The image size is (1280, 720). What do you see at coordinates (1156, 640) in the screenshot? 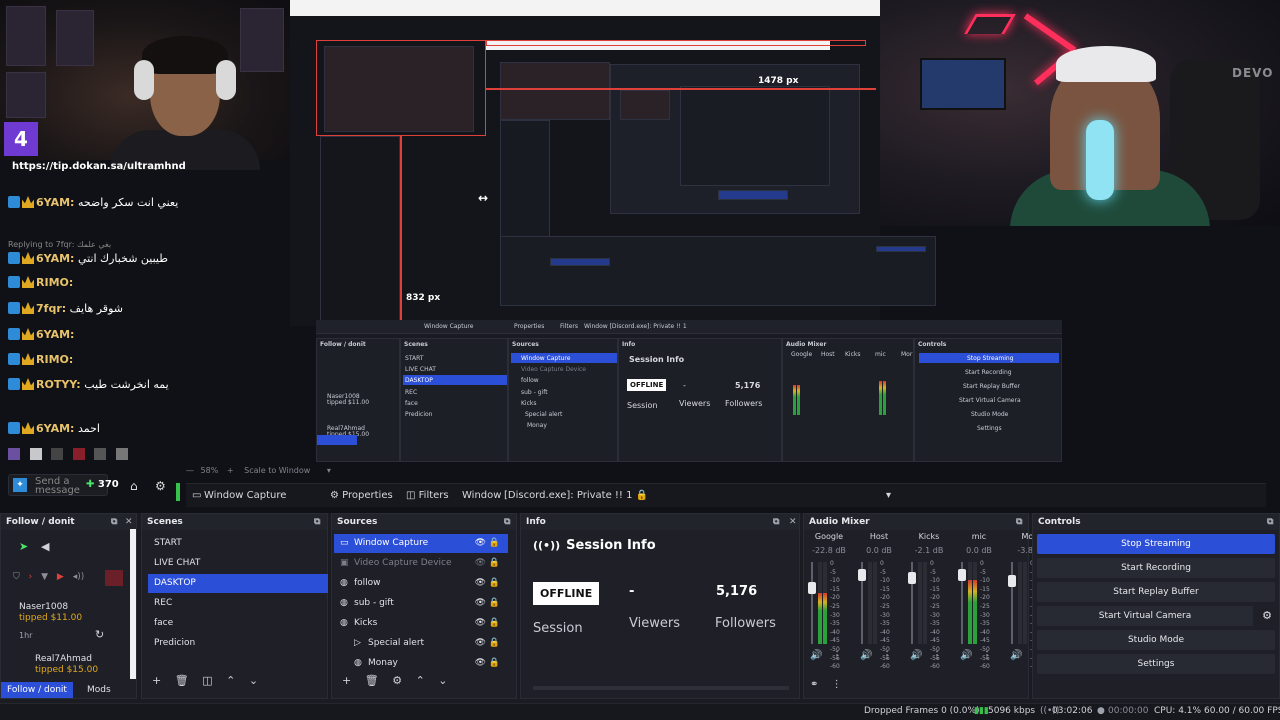
I see `studio-mode-button: Studio Mode` at bounding box center [1156, 640].